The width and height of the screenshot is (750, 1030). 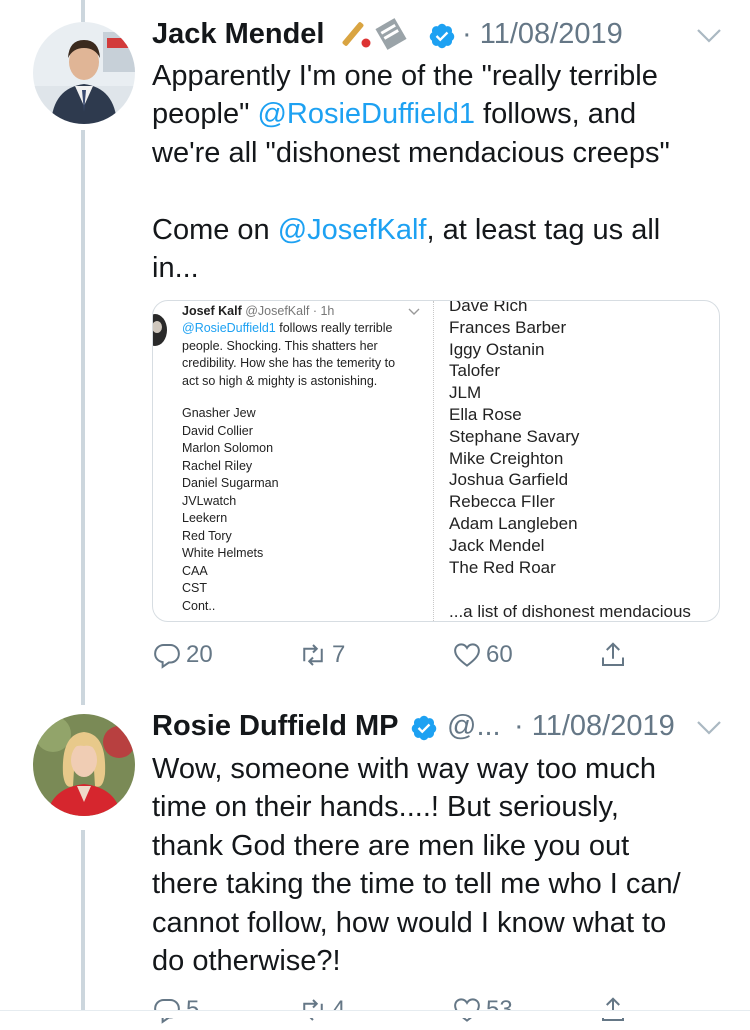 I want to click on embedded-list-item: Marlon Solomon, so click(x=228, y=448).